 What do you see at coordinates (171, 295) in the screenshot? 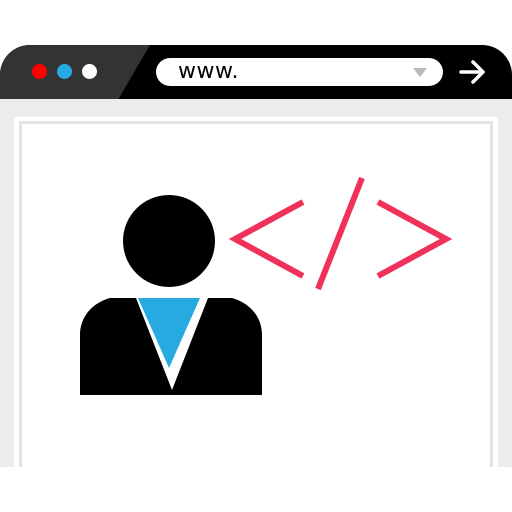
I see `user-avatar-icon` at bounding box center [171, 295].